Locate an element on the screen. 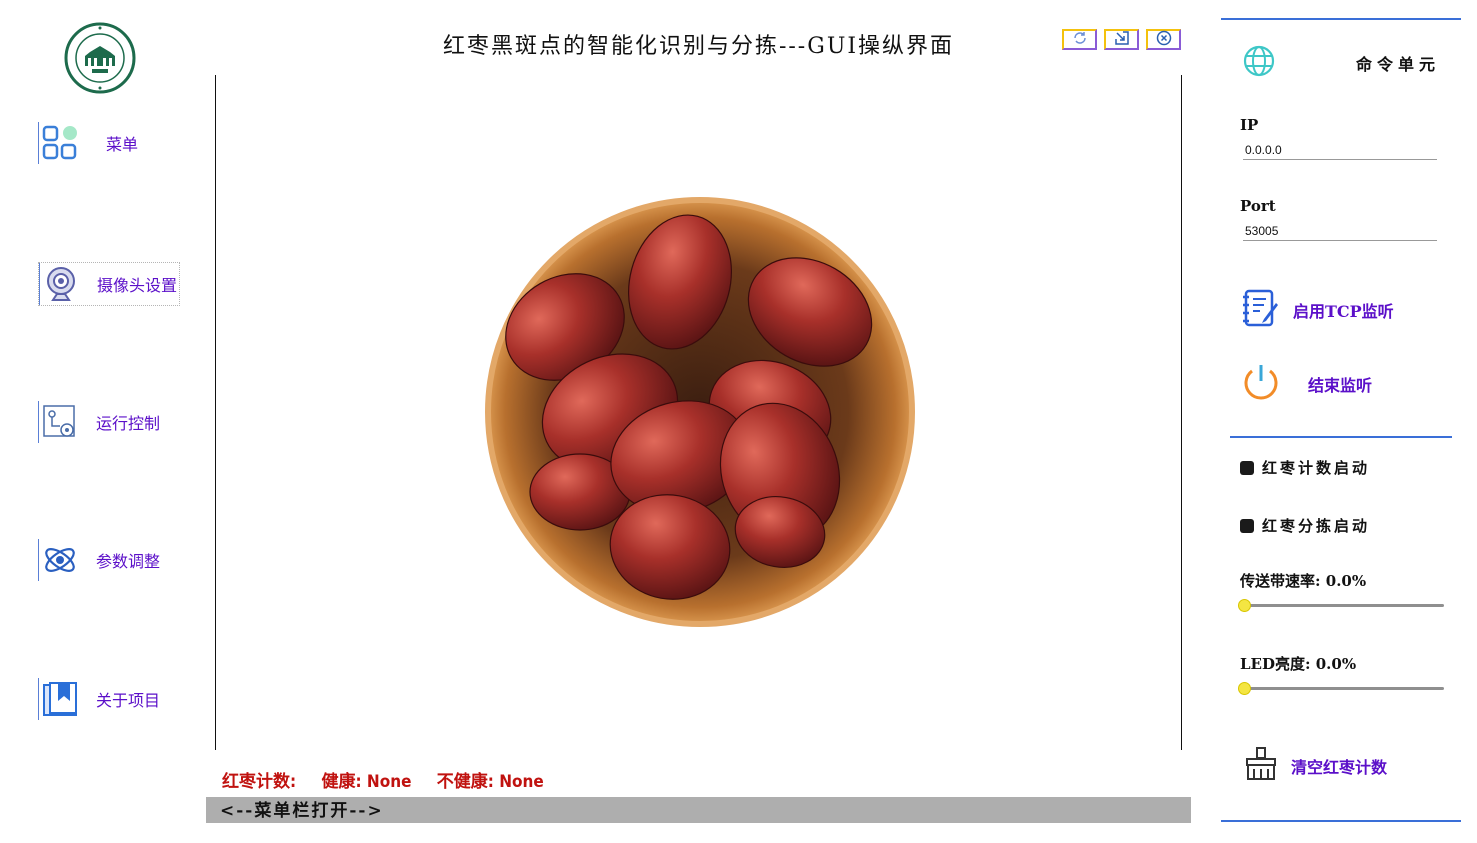 This screenshot has width=1477, height=843. unhealthy-count: 不健康: None is located at coordinates (490, 782).